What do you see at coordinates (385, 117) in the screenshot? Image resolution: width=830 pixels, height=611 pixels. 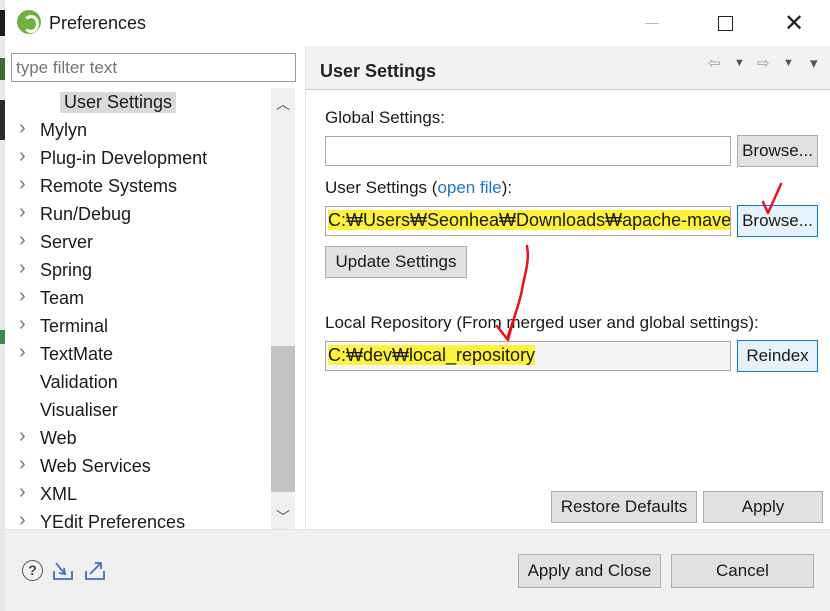 I see `global-settings-label: Global Settings:` at bounding box center [385, 117].